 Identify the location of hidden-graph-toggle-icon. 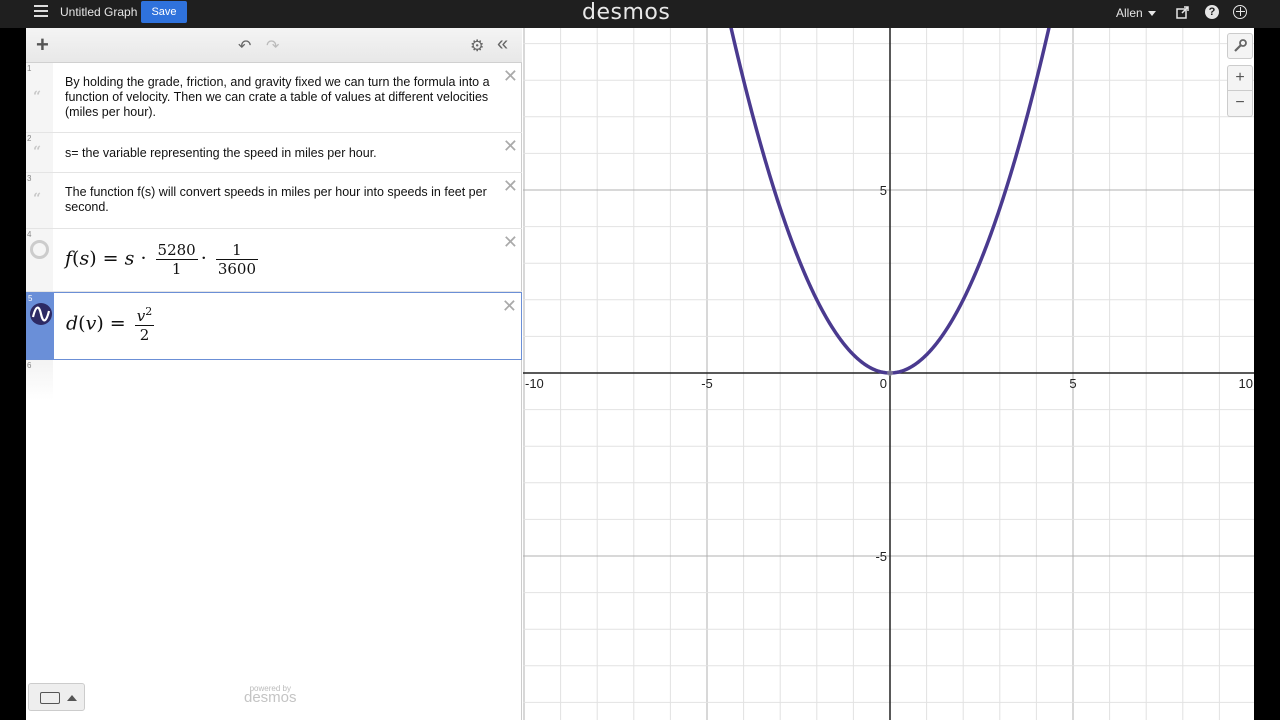
(39, 249).